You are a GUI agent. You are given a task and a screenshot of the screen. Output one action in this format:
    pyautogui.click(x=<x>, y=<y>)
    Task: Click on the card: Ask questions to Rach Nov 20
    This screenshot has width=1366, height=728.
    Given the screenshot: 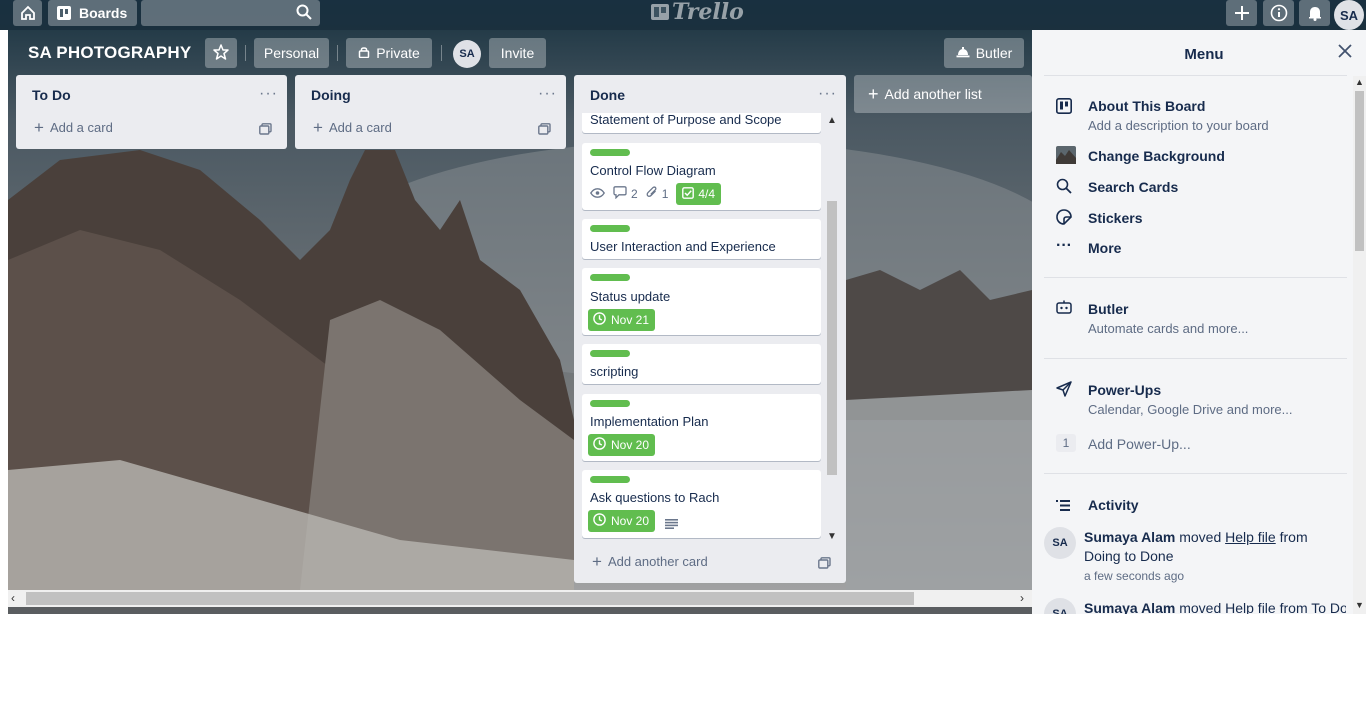 What is the action you would take?
    pyautogui.click(x=701, y=504)
    